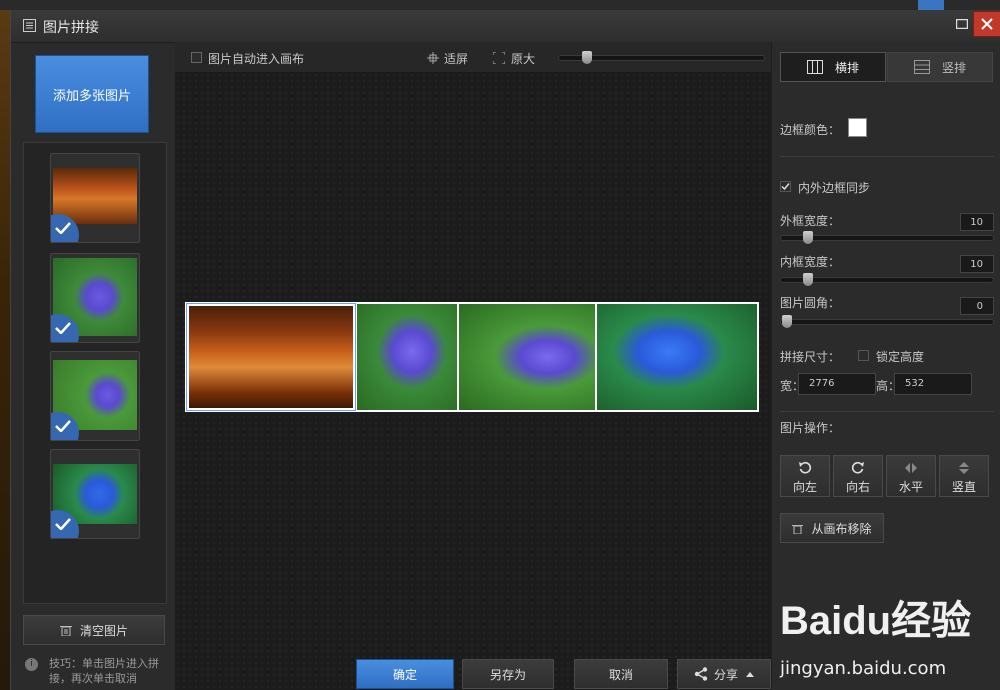  I want to click on save-as-button: 另存为, so click(508, 674).